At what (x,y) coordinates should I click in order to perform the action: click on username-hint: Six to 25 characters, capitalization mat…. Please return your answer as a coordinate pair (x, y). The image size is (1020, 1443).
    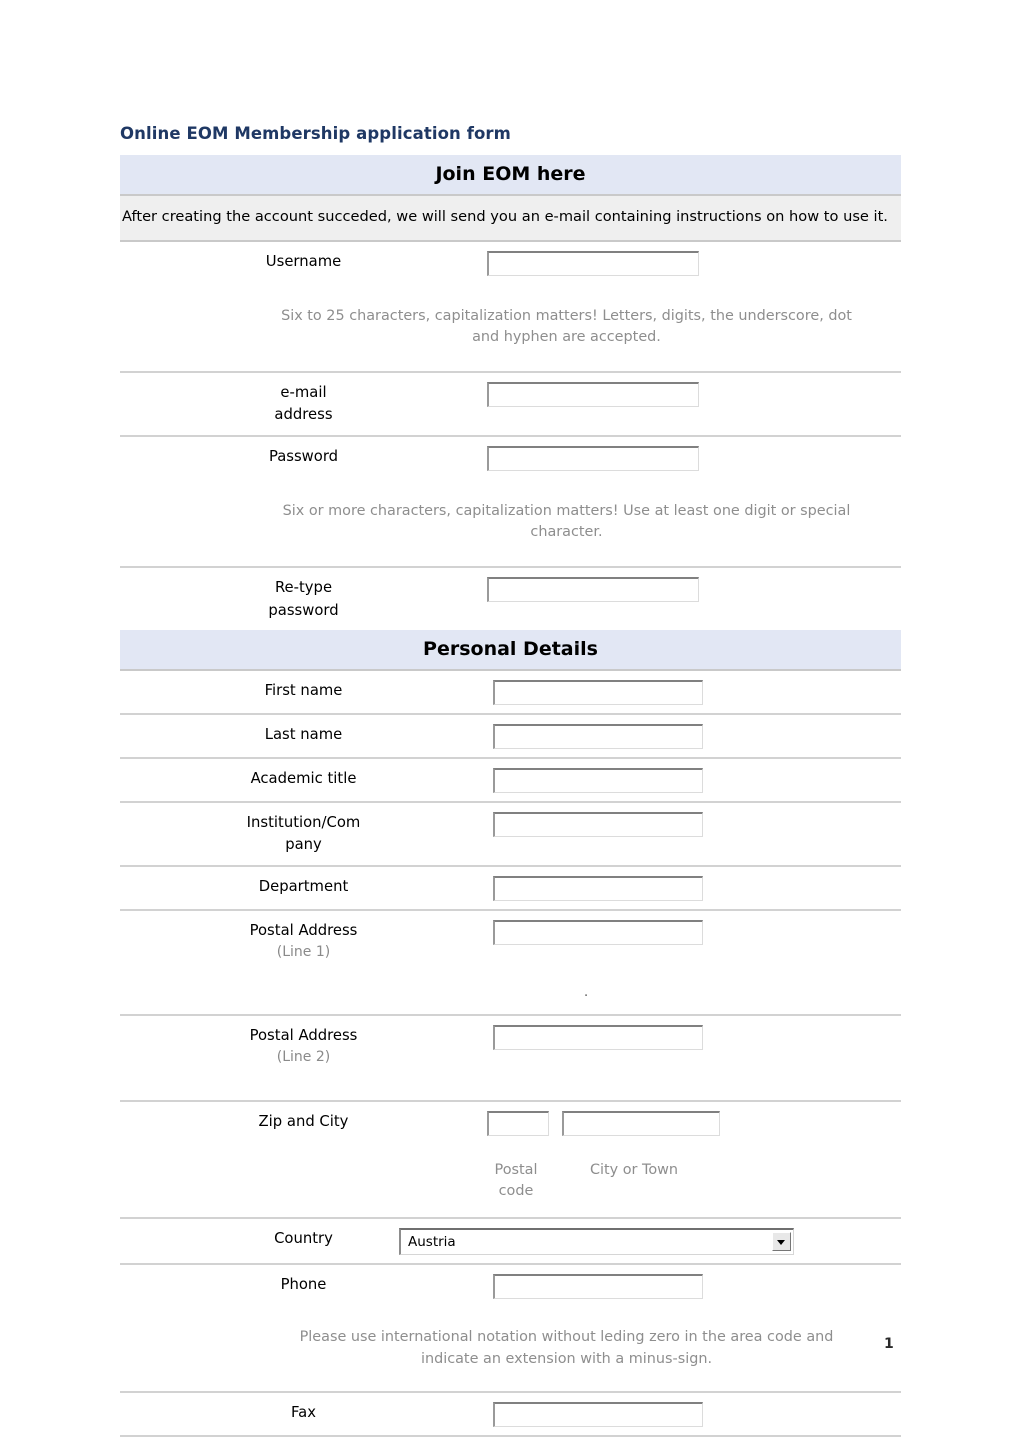
    Looking at the image, I should click on (510, 328).